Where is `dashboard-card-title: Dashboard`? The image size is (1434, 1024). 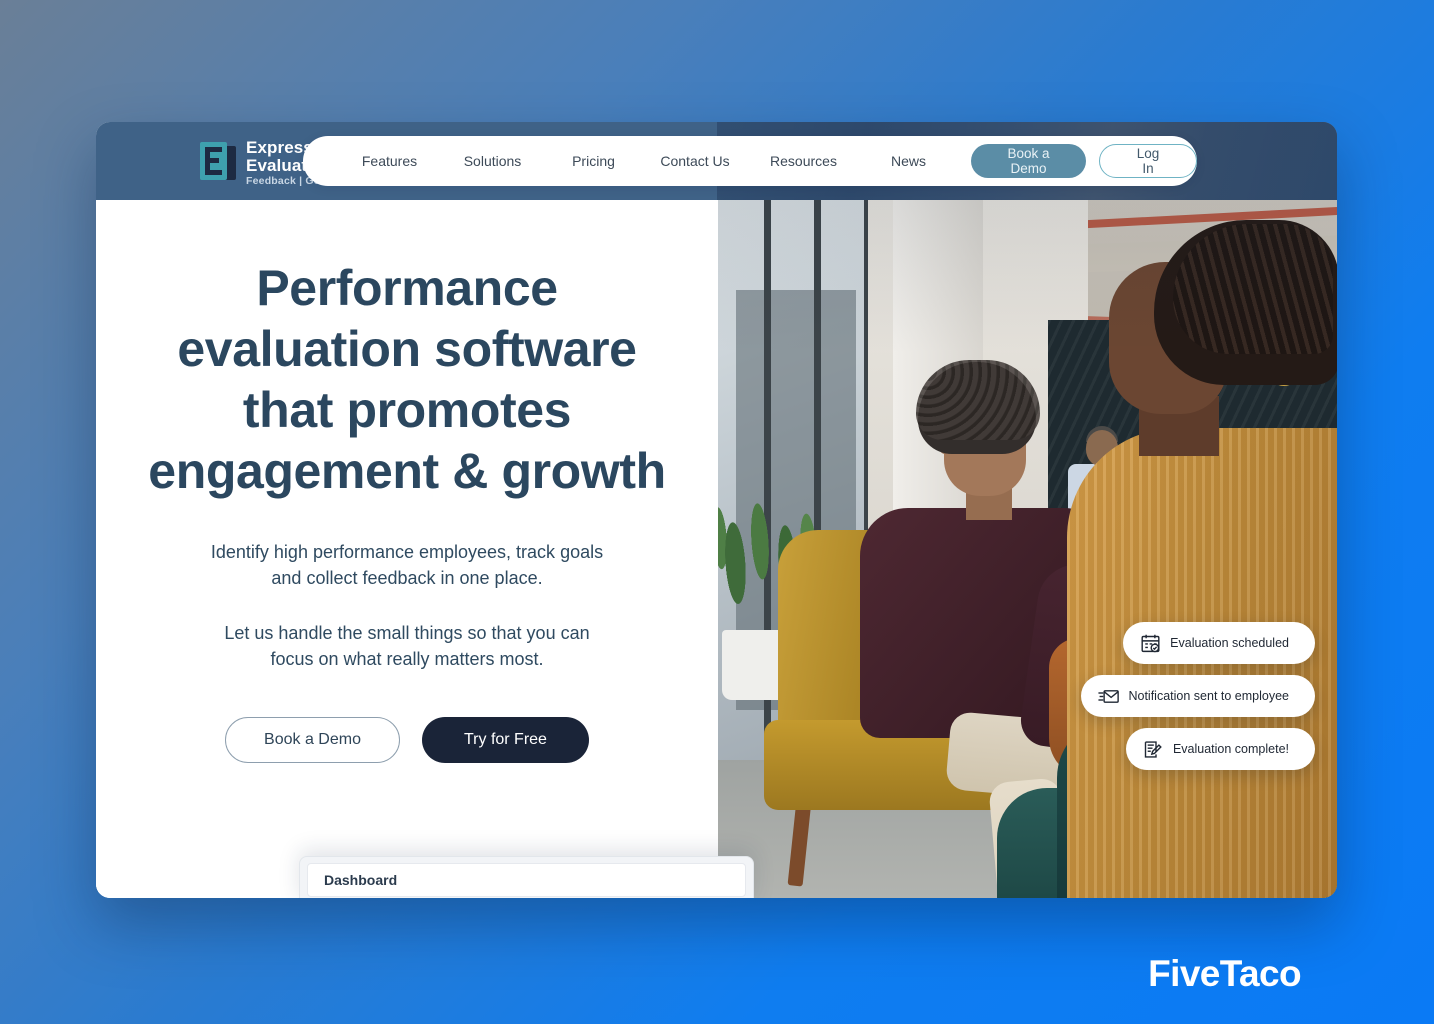
dashboard-card-title: Dashboard is located at coordinates (361, 880).